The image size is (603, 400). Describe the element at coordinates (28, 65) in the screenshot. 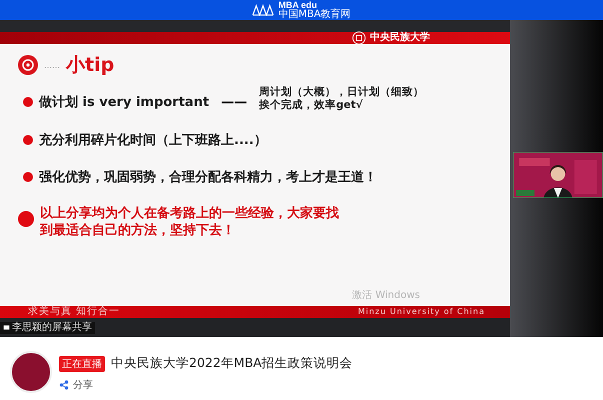

I see `target-icon` at that location.